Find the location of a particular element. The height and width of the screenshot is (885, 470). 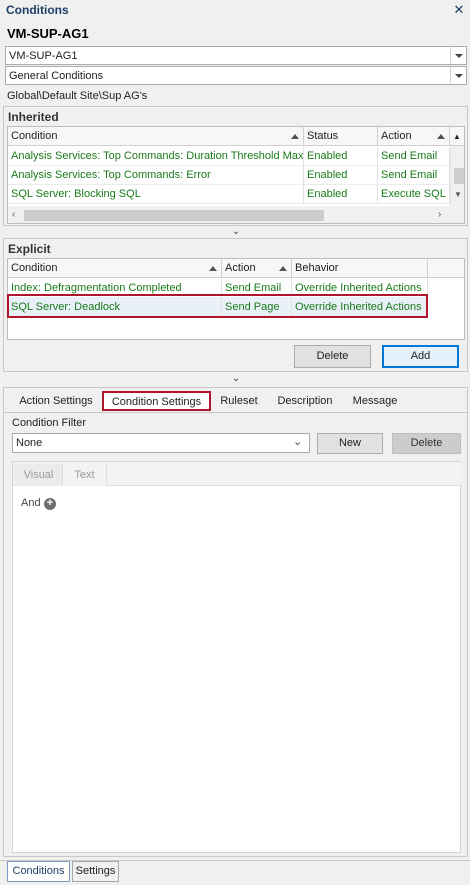

column-header-label: Behavior is located at coordinates (317, 268).